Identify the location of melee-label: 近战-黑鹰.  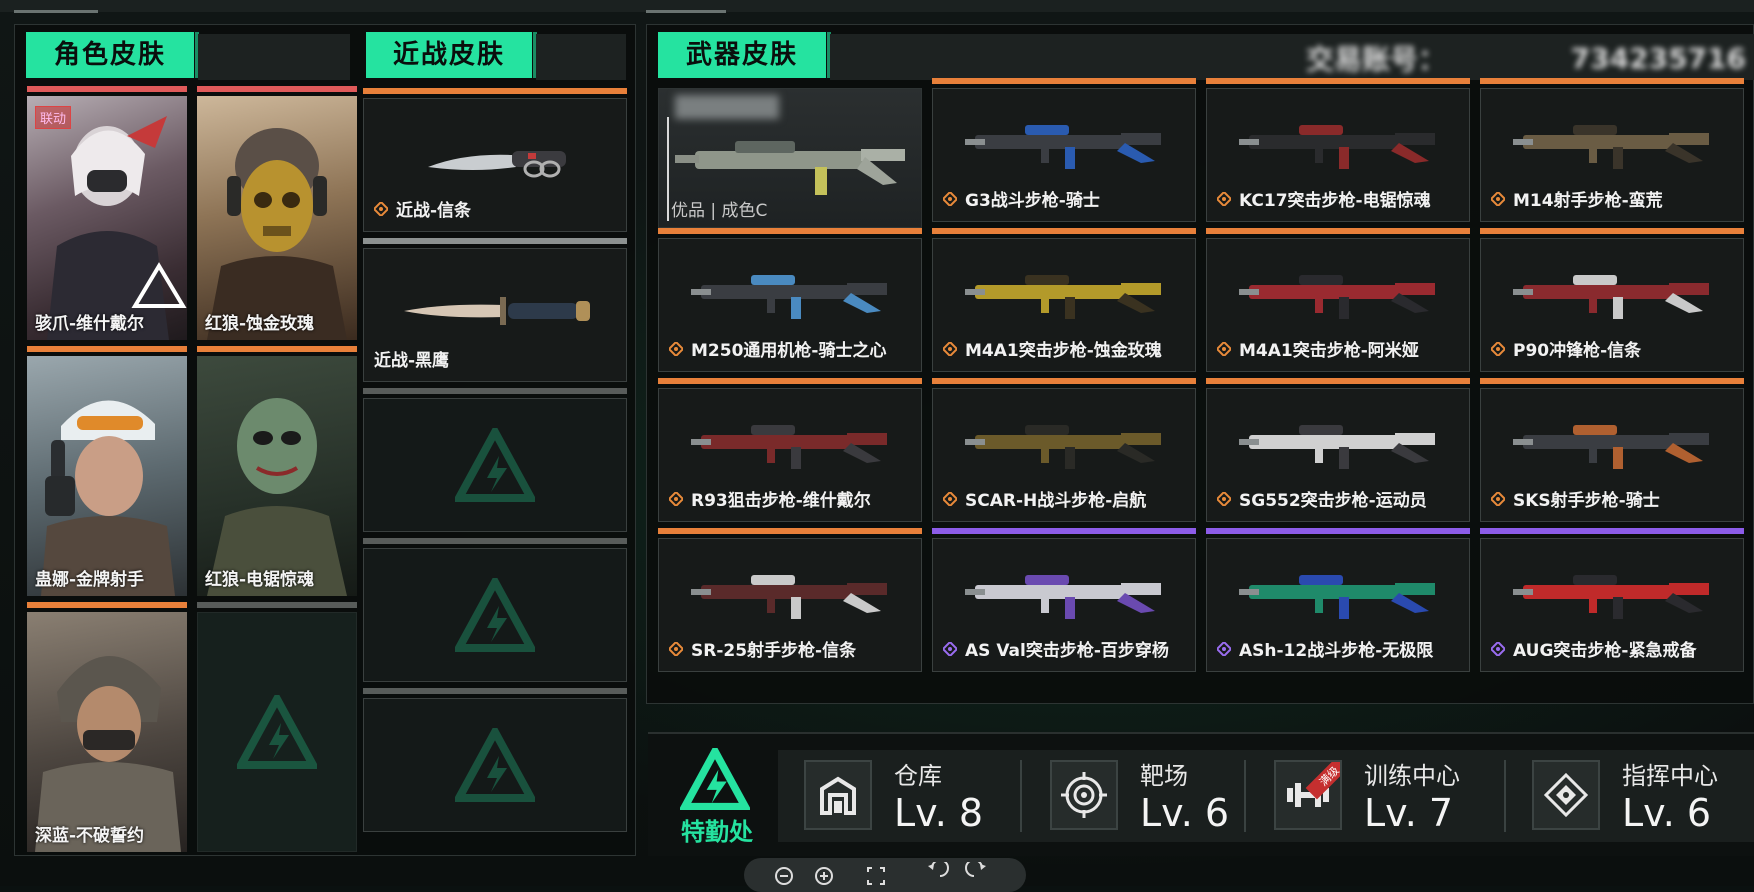
(411, 358).